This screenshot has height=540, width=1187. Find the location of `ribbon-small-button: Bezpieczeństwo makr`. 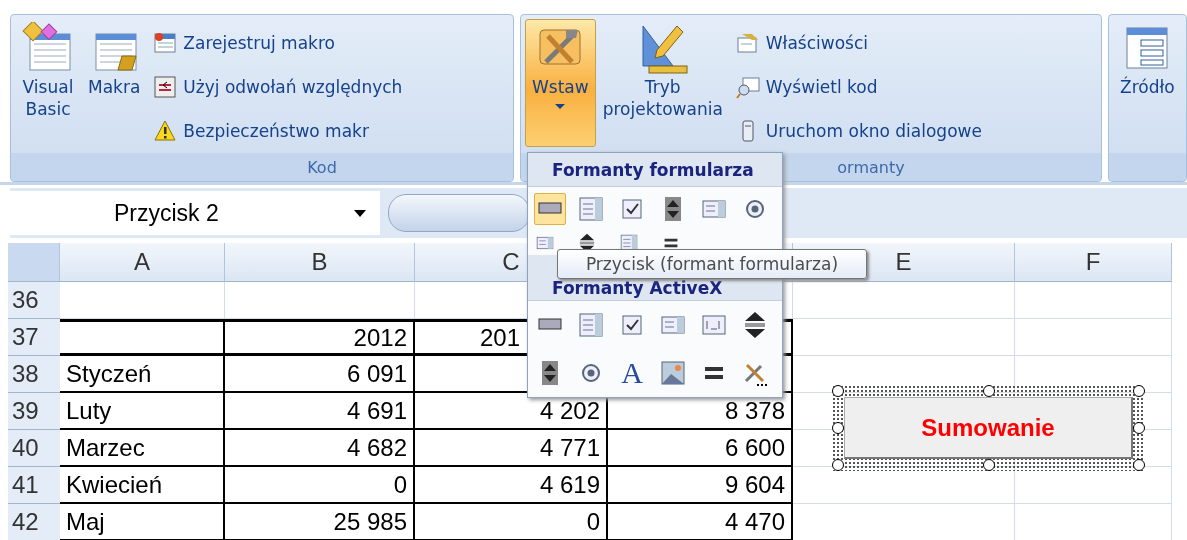

ribbon-small-button: Bezpieczeństwo makr is located at coordinates (278, 131).